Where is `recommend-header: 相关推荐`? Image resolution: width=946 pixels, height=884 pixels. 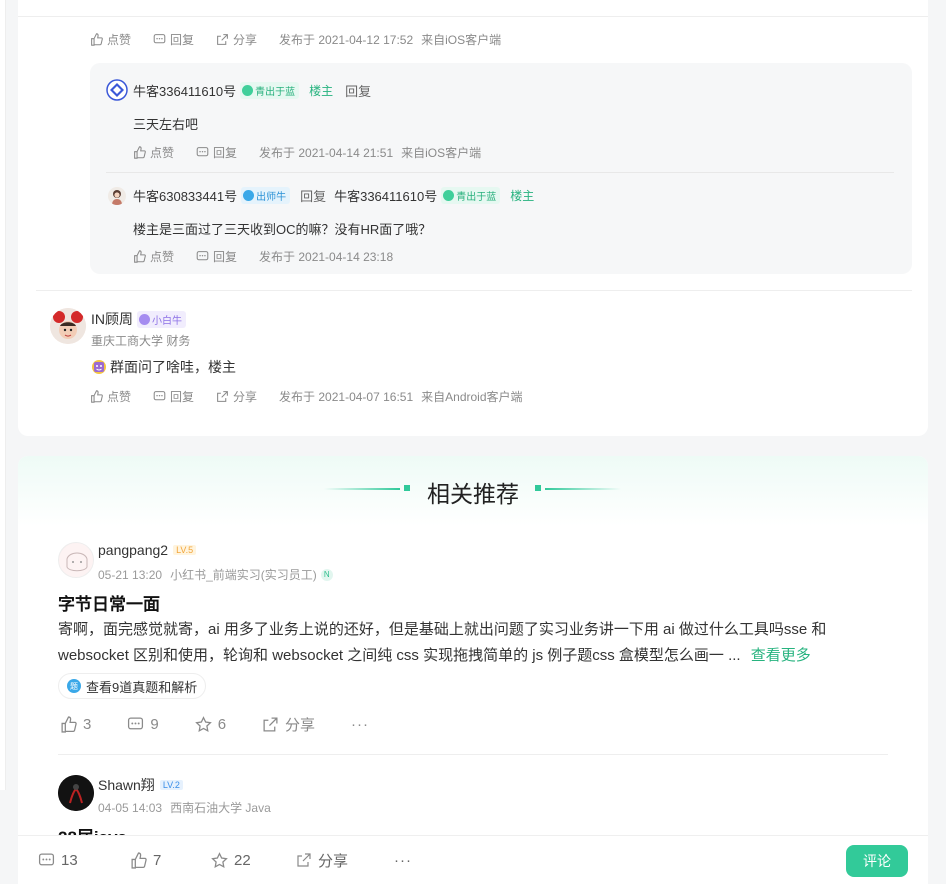 recommend-header: 相关推荐 is located at coordinates (473, 491).